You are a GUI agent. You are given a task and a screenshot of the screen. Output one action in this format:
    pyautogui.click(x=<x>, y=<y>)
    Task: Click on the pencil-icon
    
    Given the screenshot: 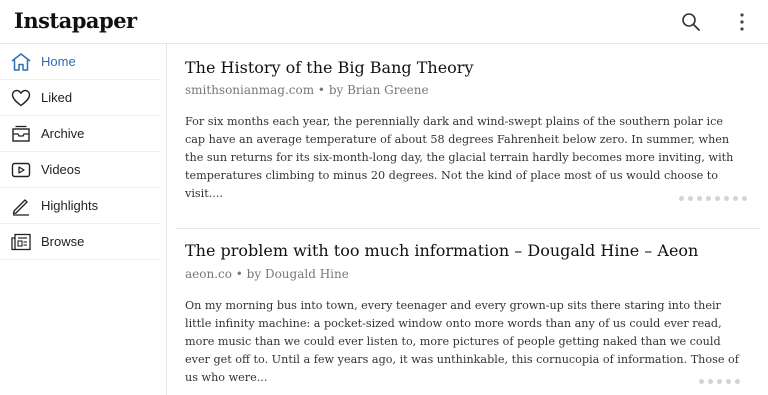 What is the action you would take?
    pyautogui.click(x=21, y=206)
    